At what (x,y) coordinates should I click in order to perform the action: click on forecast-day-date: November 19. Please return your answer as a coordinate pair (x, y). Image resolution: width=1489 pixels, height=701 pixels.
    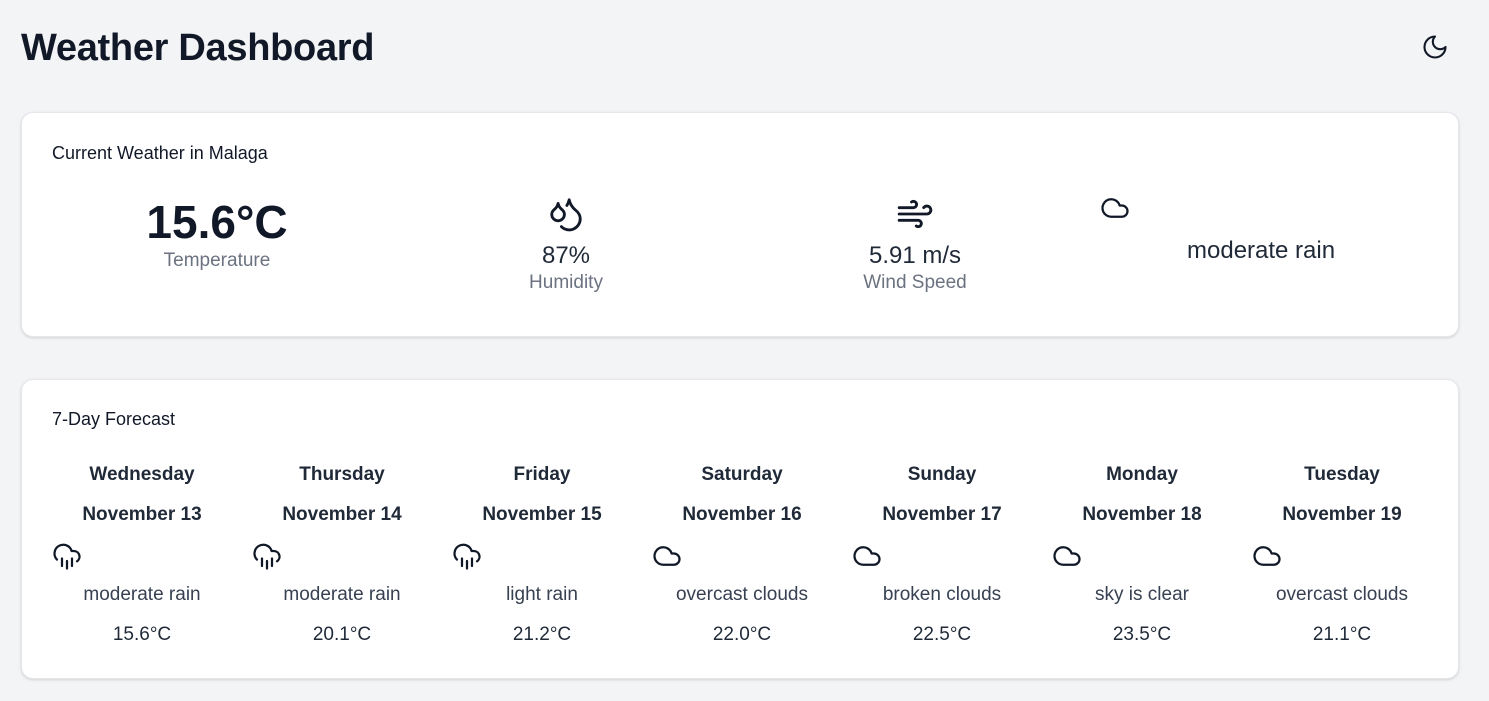
    Looking at the image, I should click on (1342, 514).